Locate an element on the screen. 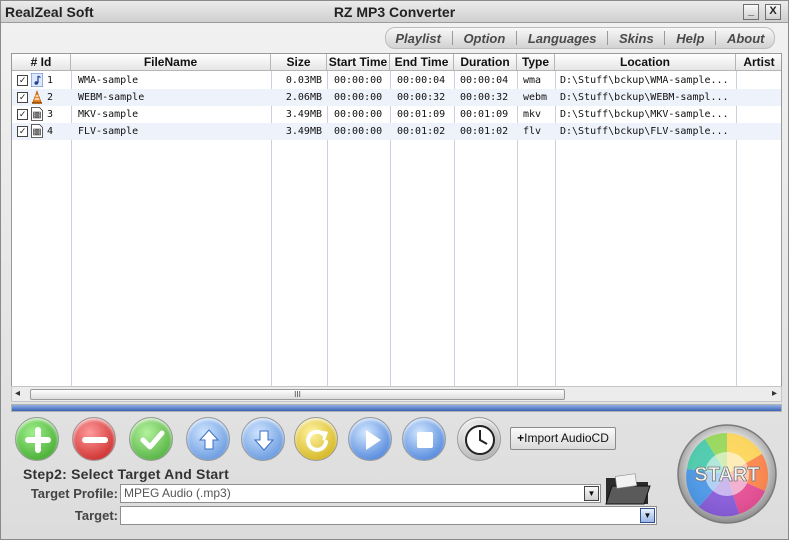  menu-about: About is located at coordinates (746, 38).